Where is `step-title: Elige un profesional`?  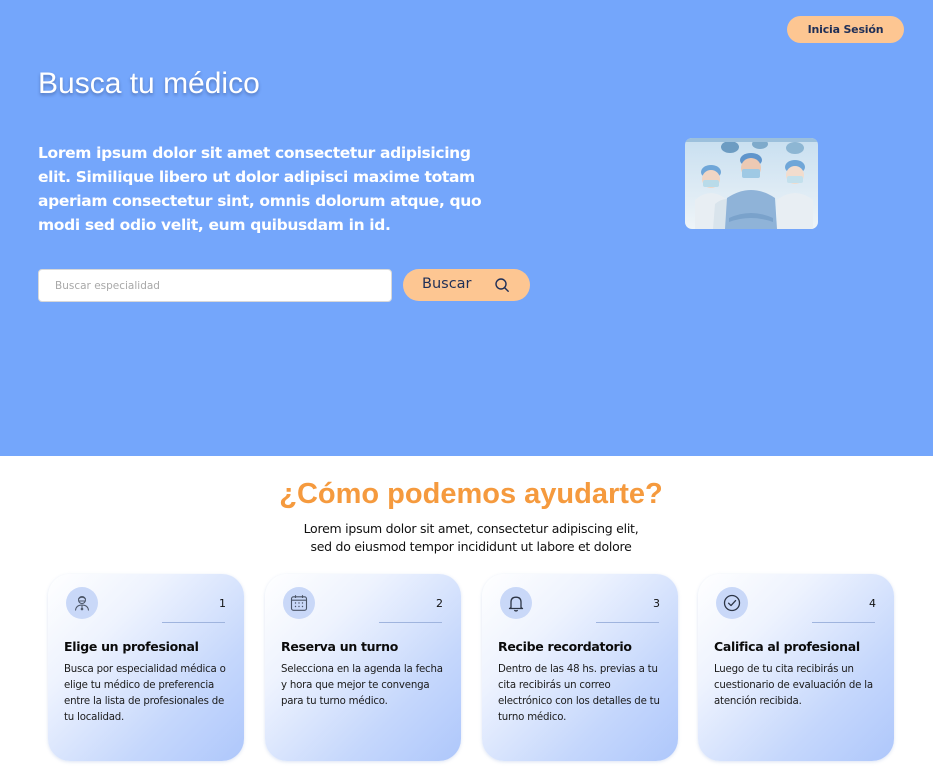 step-title: Elige un profesional is located at coordinates (131, 646).